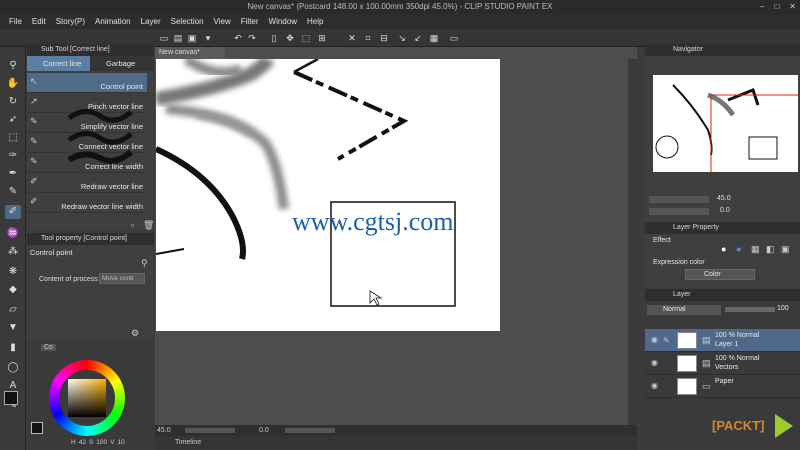  Describe the element at coordinates (87, 398) in the screenshot. I see `saturation-value-square` at that location.